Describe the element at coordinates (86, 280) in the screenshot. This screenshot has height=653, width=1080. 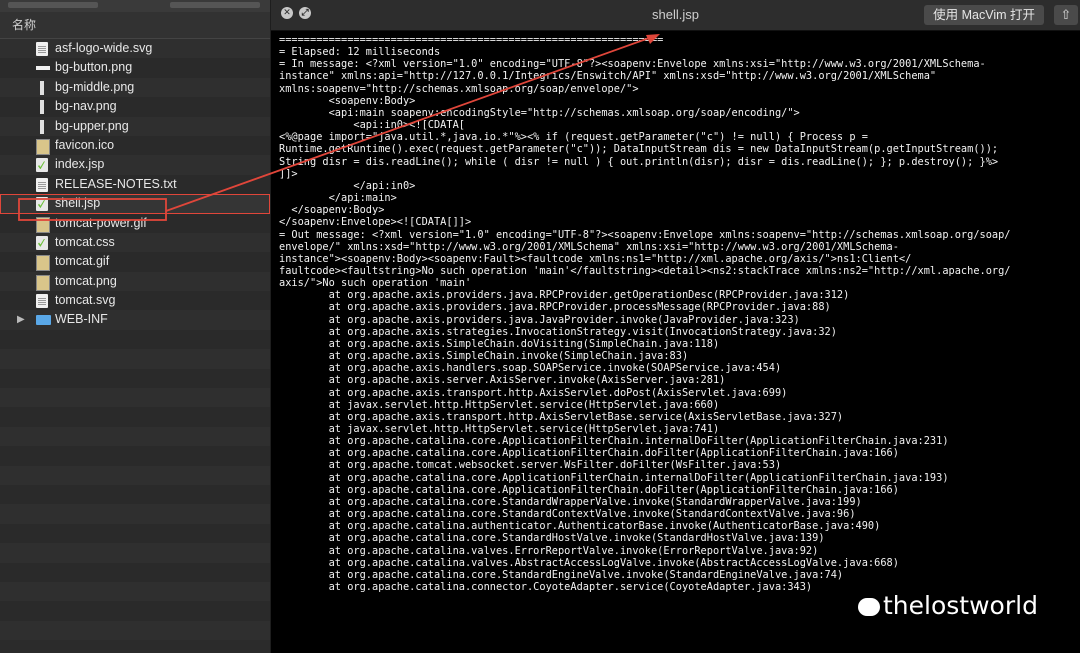
I see `file-name: tomcat.png` at that location.